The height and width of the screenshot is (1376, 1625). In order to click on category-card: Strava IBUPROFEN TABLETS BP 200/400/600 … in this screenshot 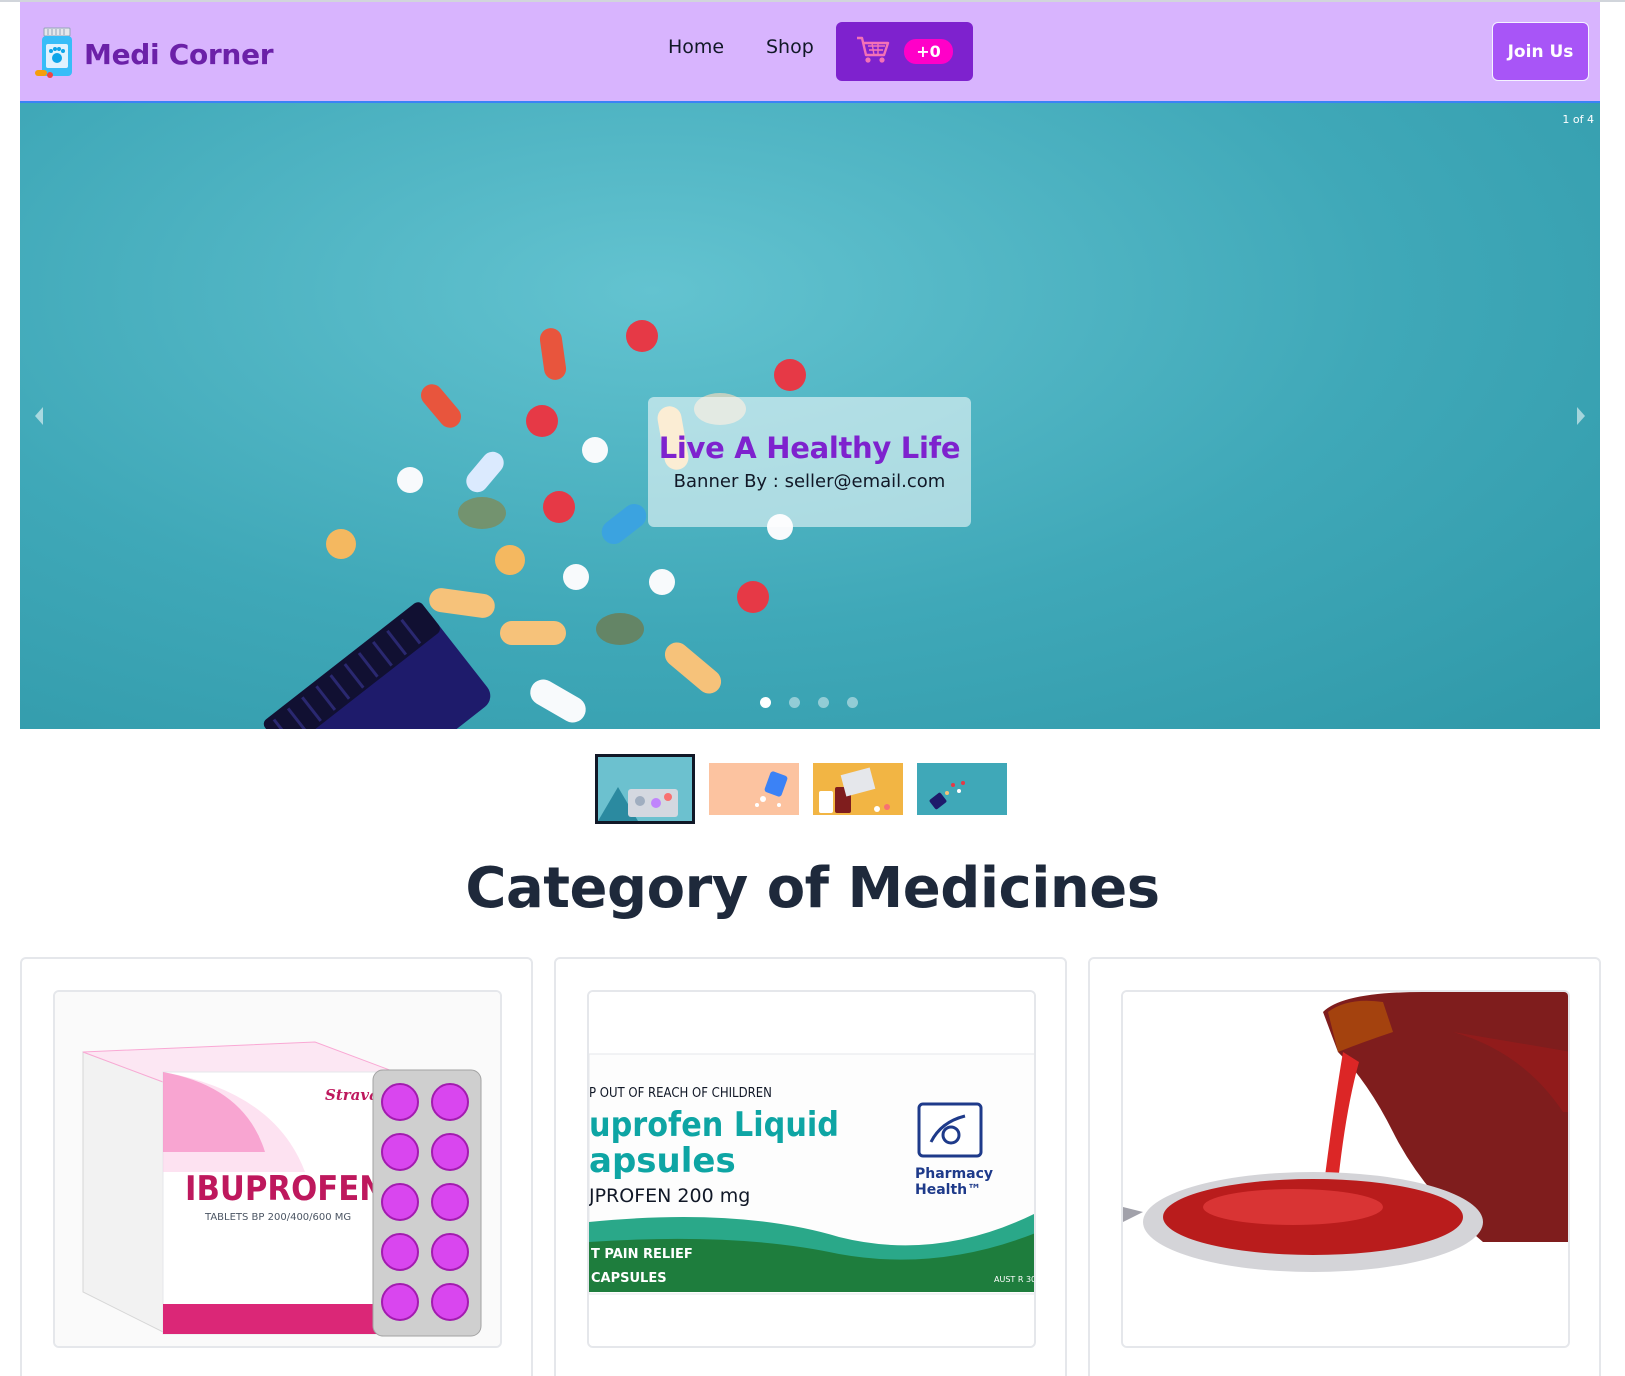, I will do `click(276, 1166)`.